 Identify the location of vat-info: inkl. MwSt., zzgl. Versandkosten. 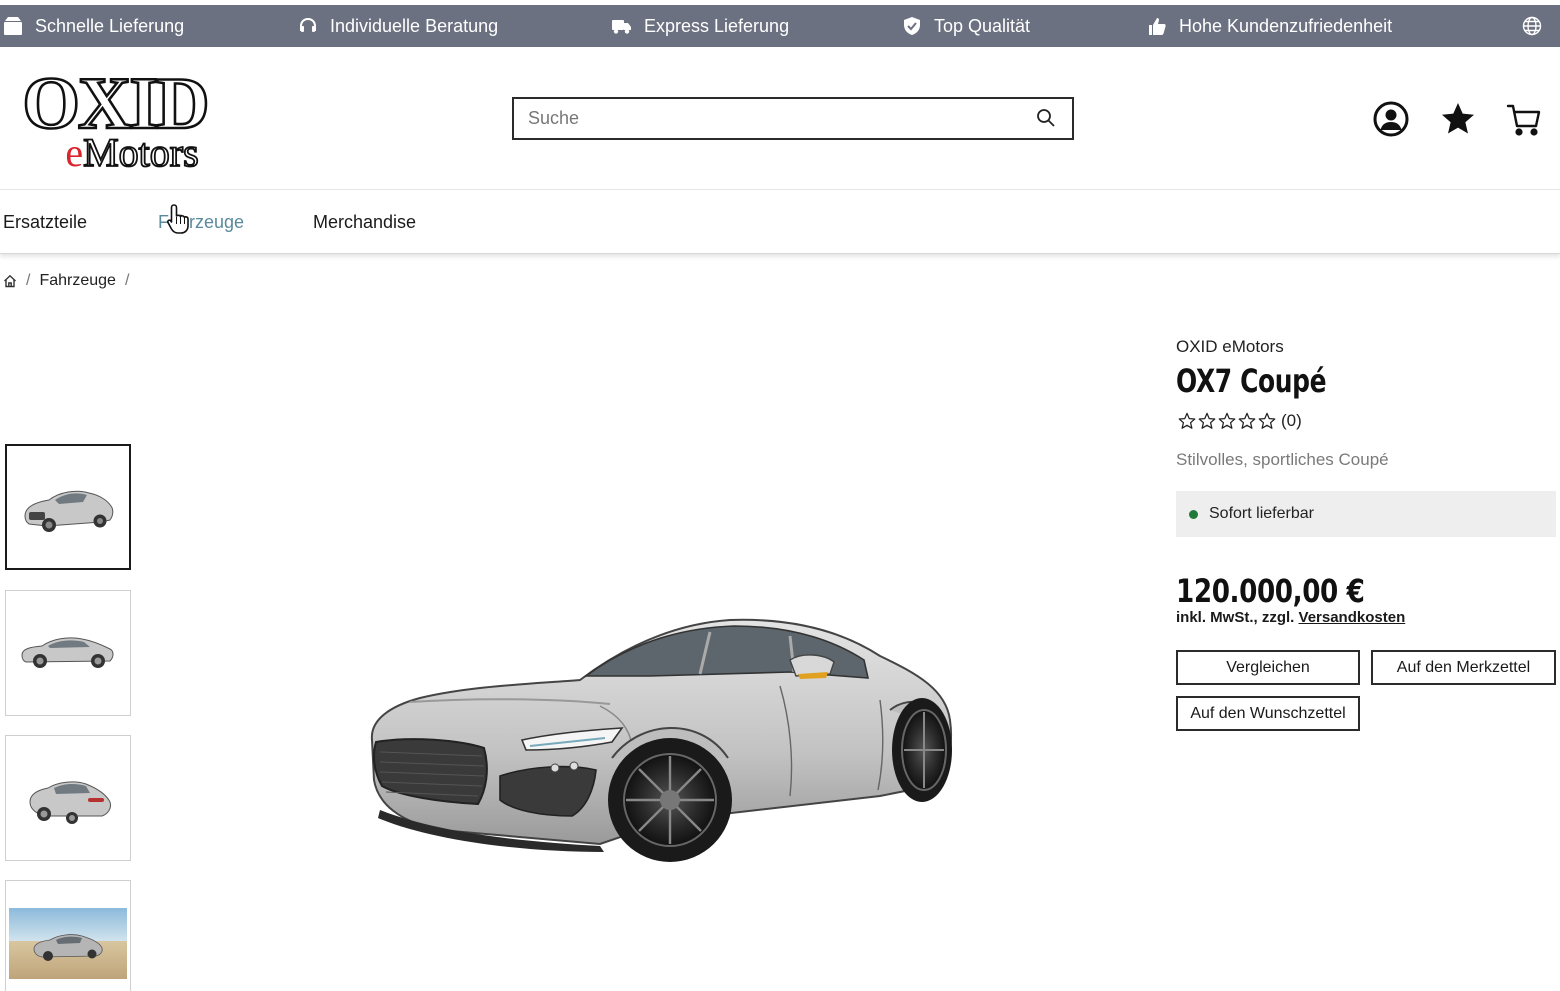
(1290, 617).